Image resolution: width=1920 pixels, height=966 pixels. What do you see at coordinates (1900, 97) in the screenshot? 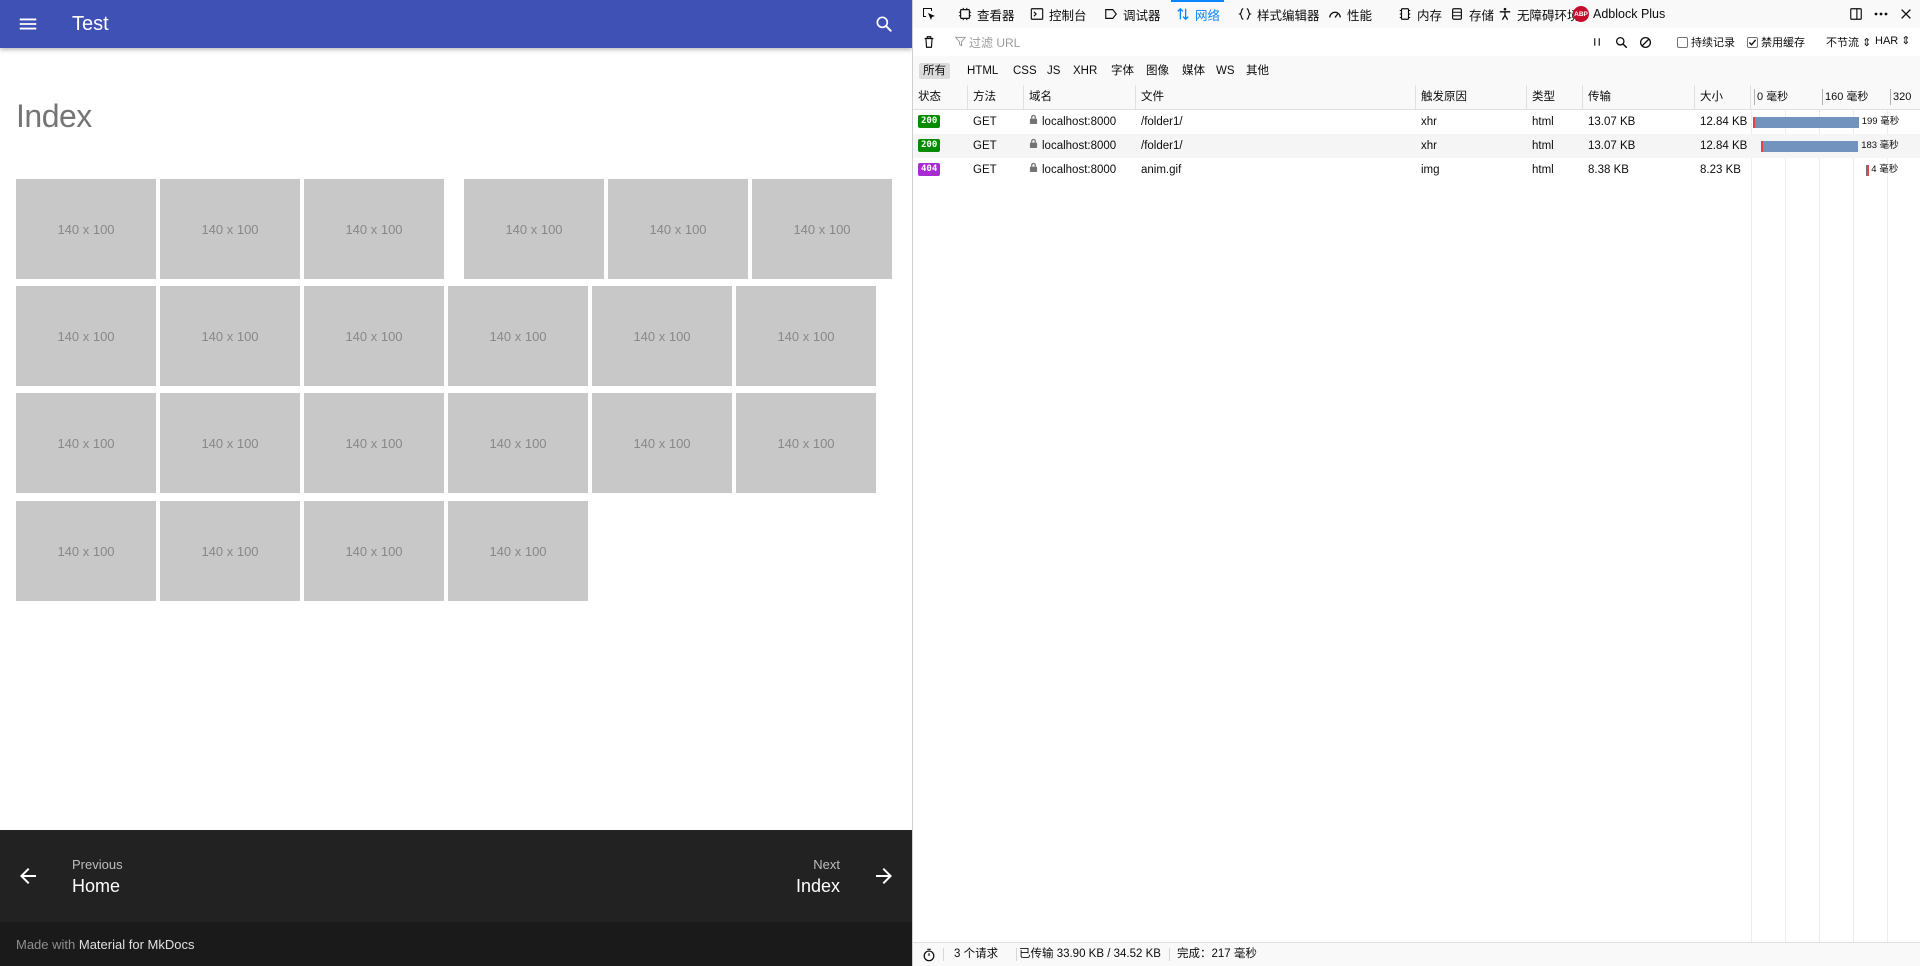
I see `waterfall-tick: 320` at bounding box center [1900, 97].